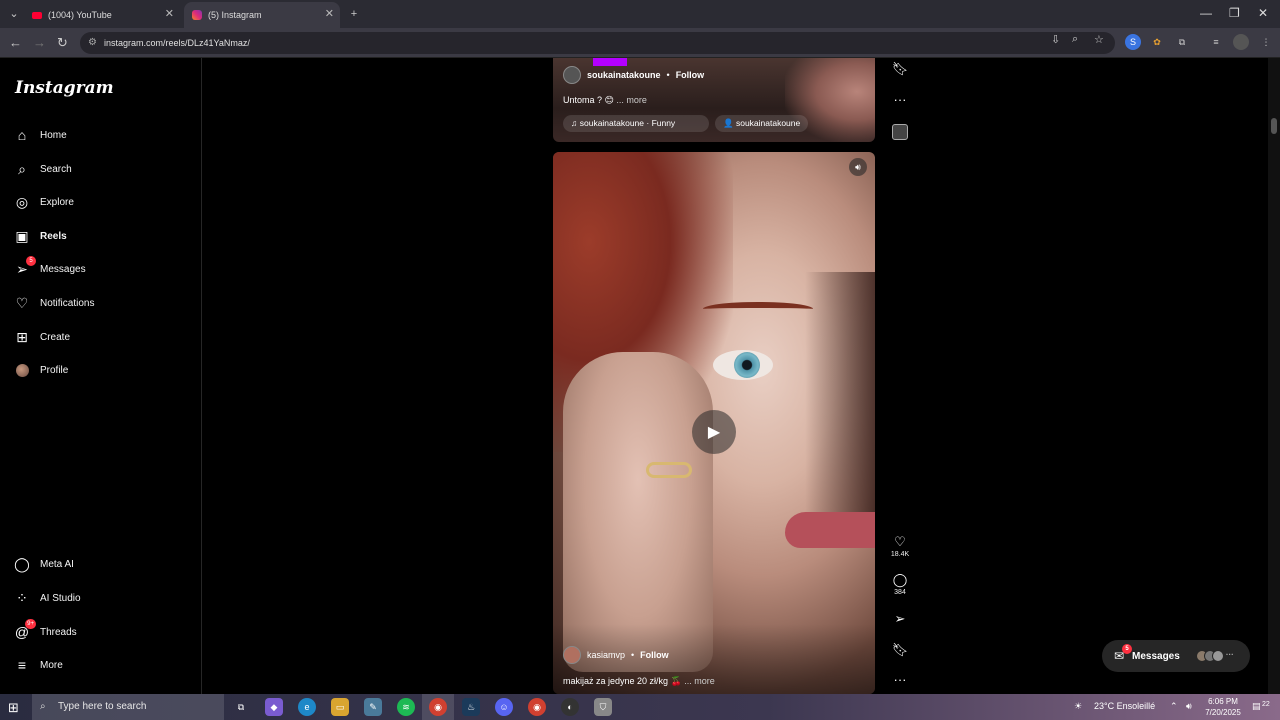  I want to click on sidebar-item-home: ⌂ Home, so click(40, 135).